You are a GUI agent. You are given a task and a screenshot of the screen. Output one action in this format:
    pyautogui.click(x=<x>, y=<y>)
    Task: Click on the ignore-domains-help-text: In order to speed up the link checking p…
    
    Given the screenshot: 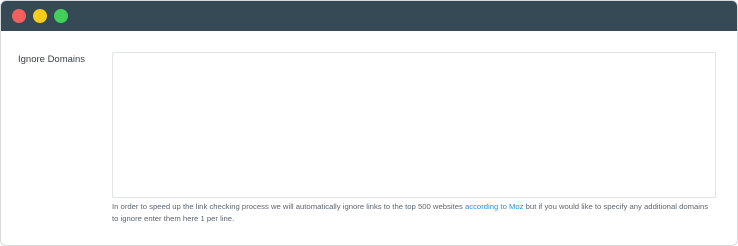 What is the action you would take?
    pyautogui.click(x=414, y=213)
    